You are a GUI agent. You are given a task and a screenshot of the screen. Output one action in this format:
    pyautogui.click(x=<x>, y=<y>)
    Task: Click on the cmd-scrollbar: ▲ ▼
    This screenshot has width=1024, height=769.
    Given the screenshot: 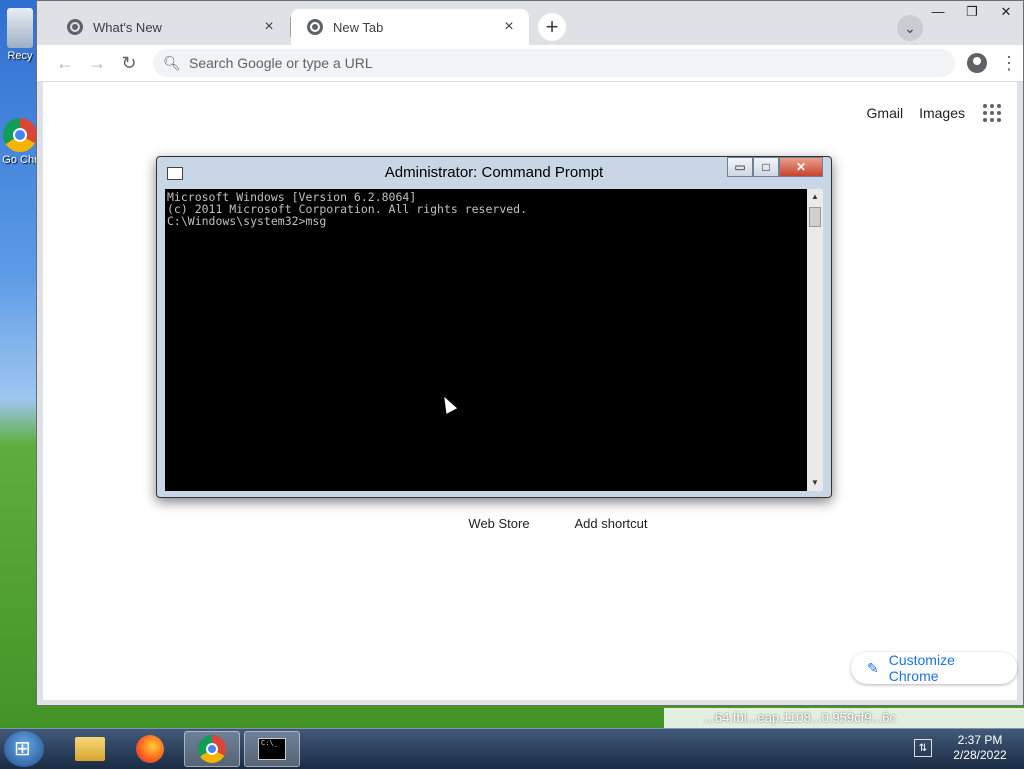 What is the action you would take?
    pyautogui.click(x=815, y=340)
    